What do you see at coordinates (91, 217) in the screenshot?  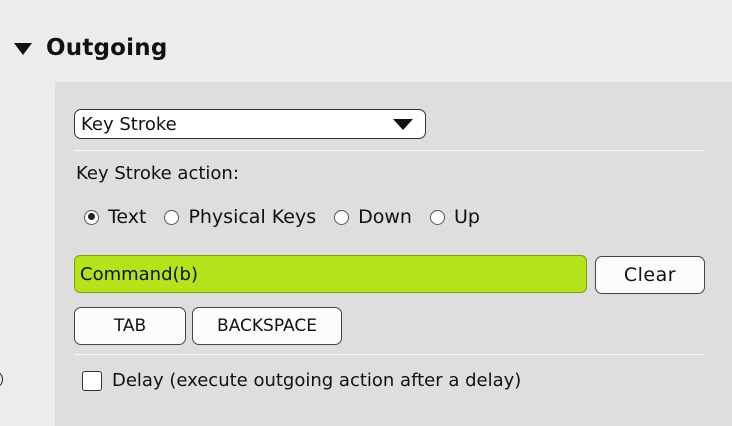 I see `radio-selected-icon` at bounding box center [91, 217].